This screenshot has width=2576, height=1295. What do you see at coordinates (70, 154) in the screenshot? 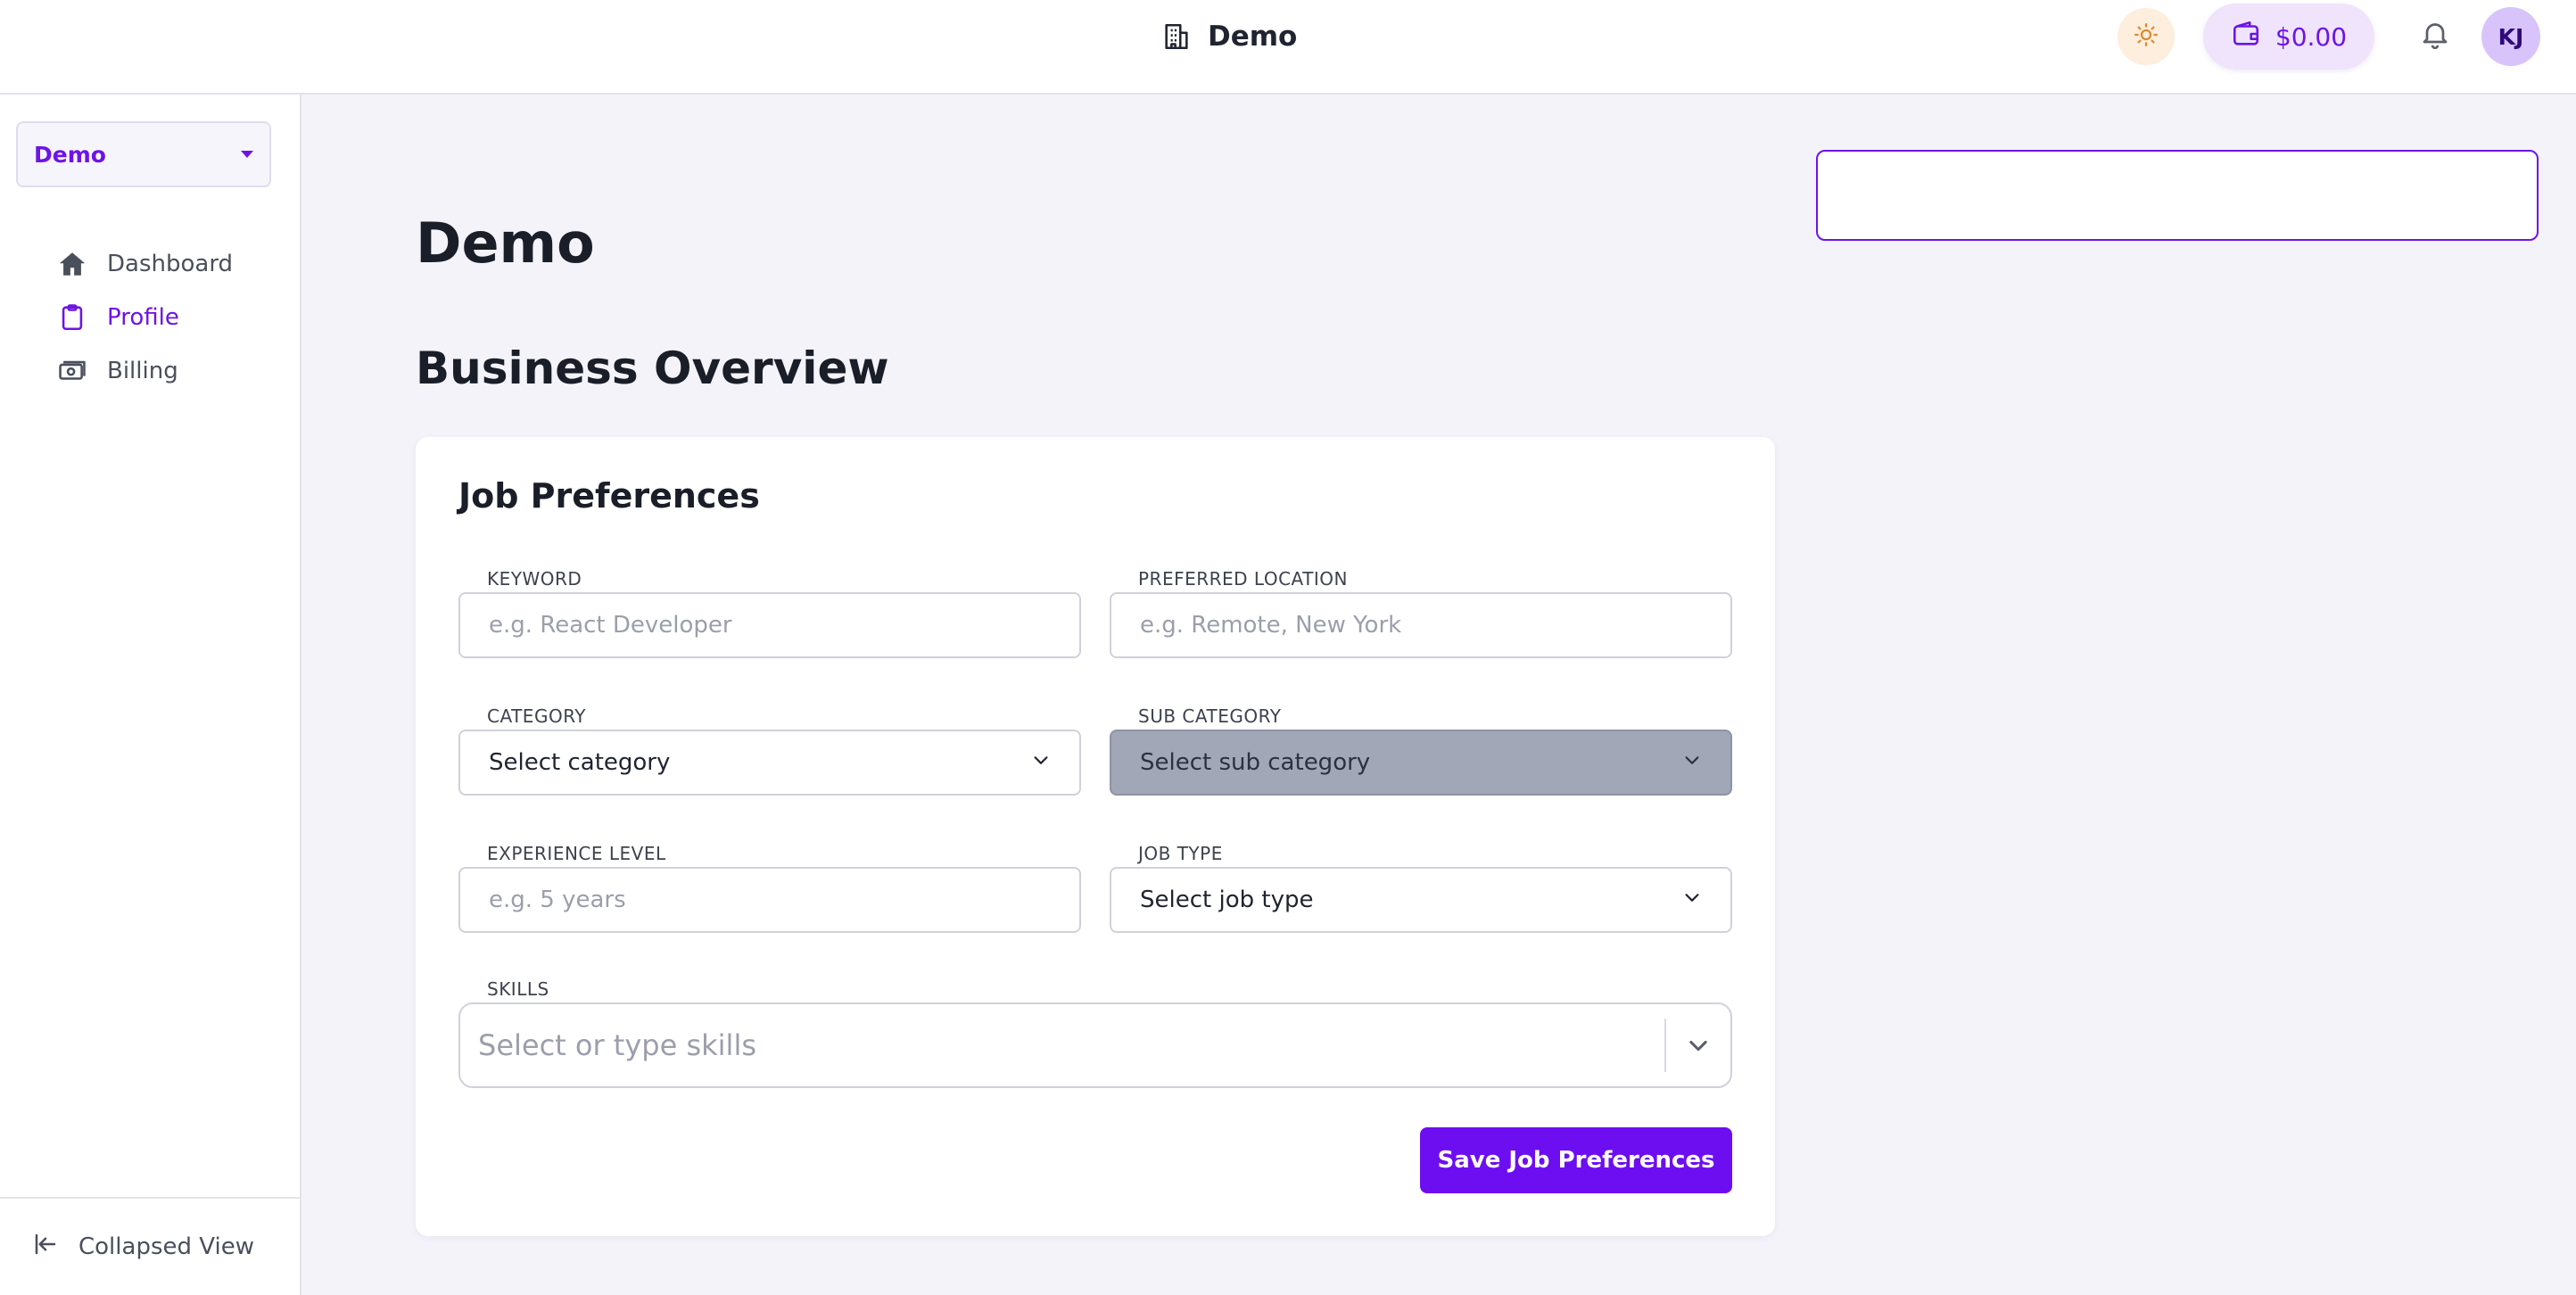
I see `organization-select-value: Demo` at bounding box center [70, 154].